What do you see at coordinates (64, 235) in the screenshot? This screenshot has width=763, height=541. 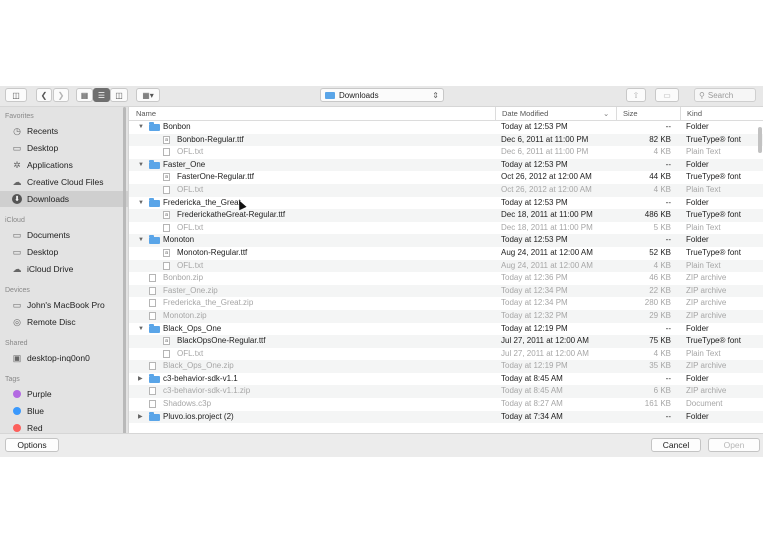 I see `sidebar-item-documents: ▭ Documents` at bounding box center [64, 235].